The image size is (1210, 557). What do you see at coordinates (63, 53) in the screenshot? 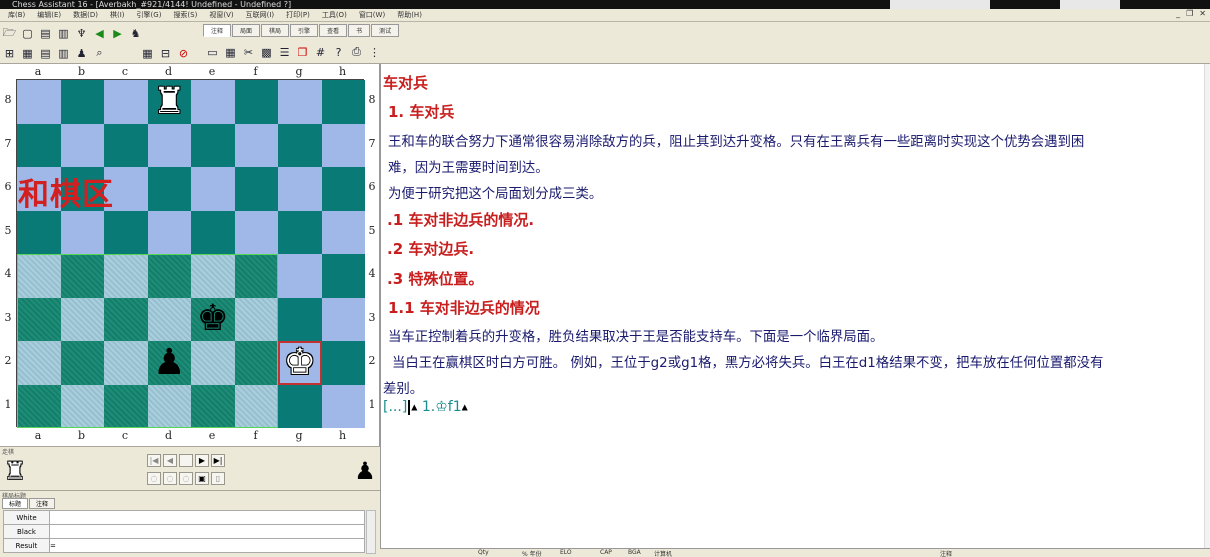
I see `layers-icon: ▥` at bounding box center [63, 53].